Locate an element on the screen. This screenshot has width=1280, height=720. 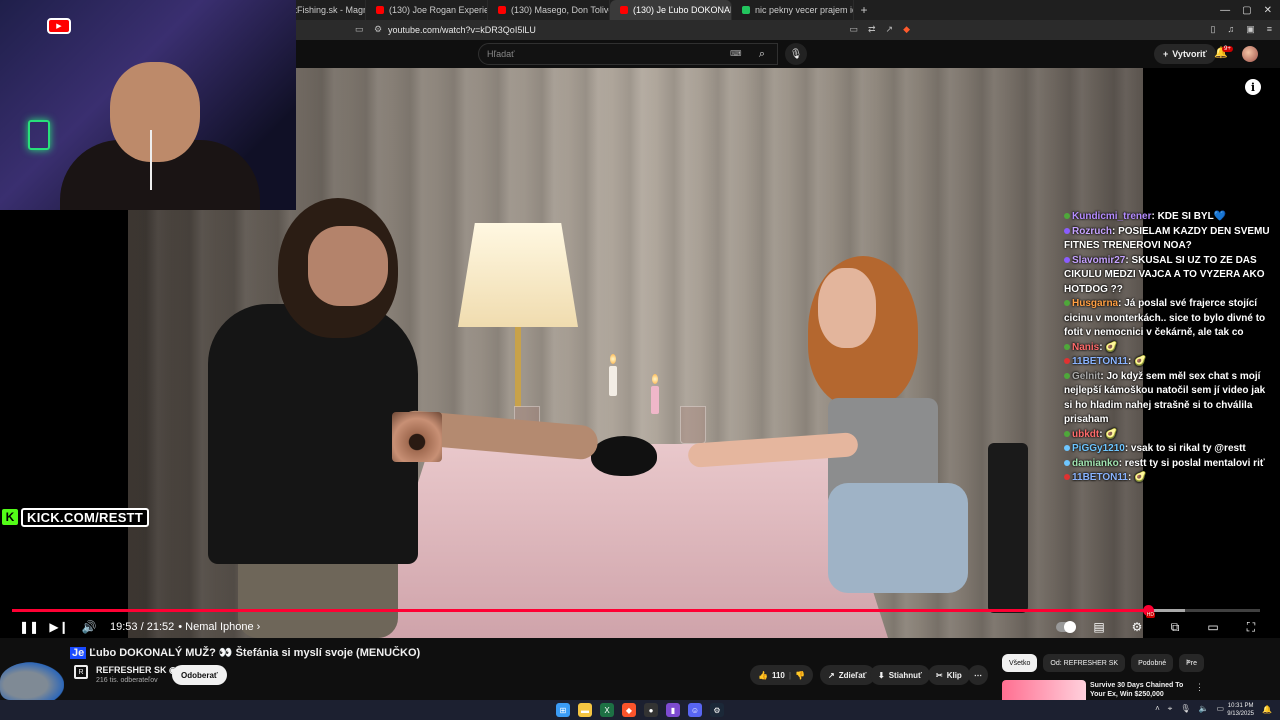
chat-badge-icon is located at coordinates (1067, 216).